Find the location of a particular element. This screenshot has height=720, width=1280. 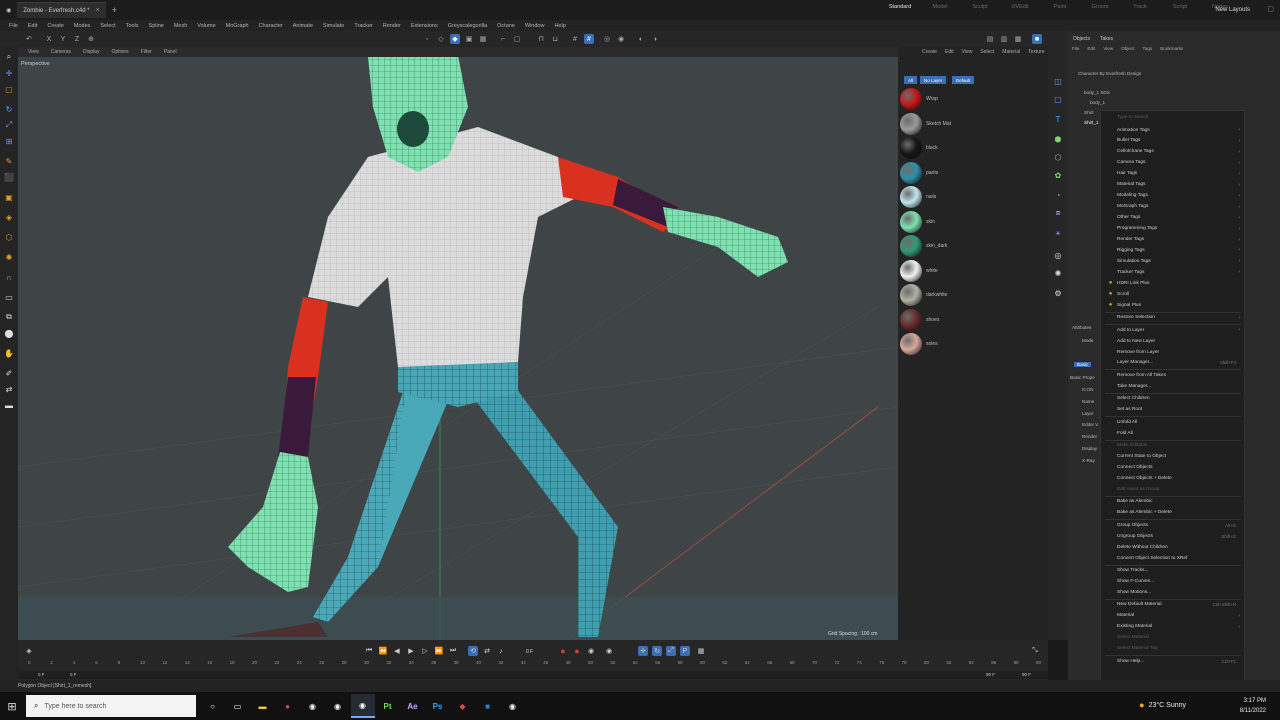

objects-menu-object: Object is located at coordinates (1127, 48).